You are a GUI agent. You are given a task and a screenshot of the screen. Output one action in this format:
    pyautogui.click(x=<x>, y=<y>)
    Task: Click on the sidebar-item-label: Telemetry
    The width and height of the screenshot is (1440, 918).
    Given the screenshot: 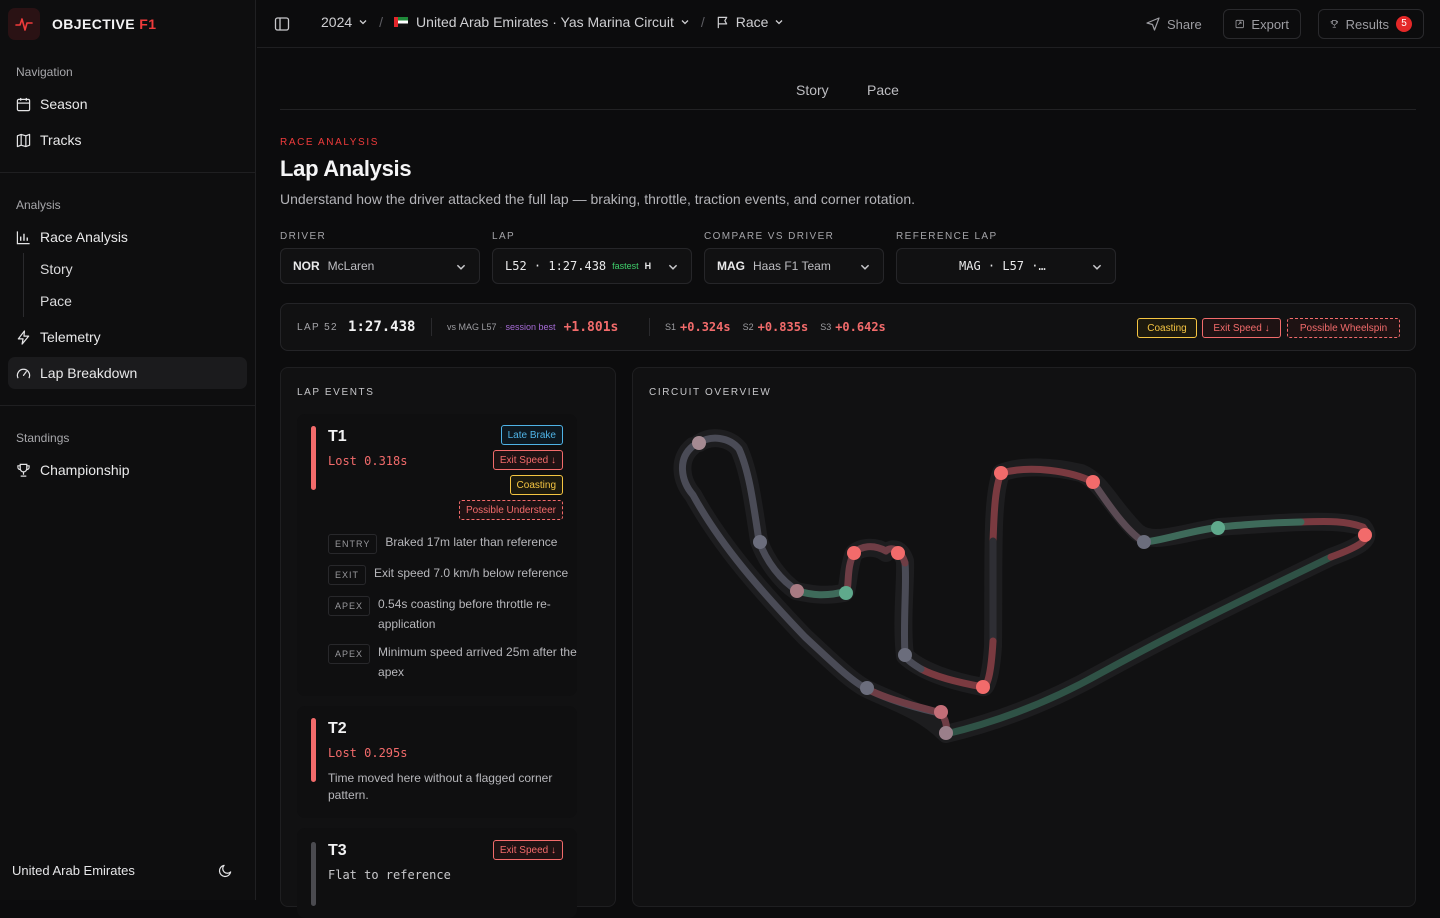 What is the action you would take?
    pyautogui.click(x=70, y=337)
    